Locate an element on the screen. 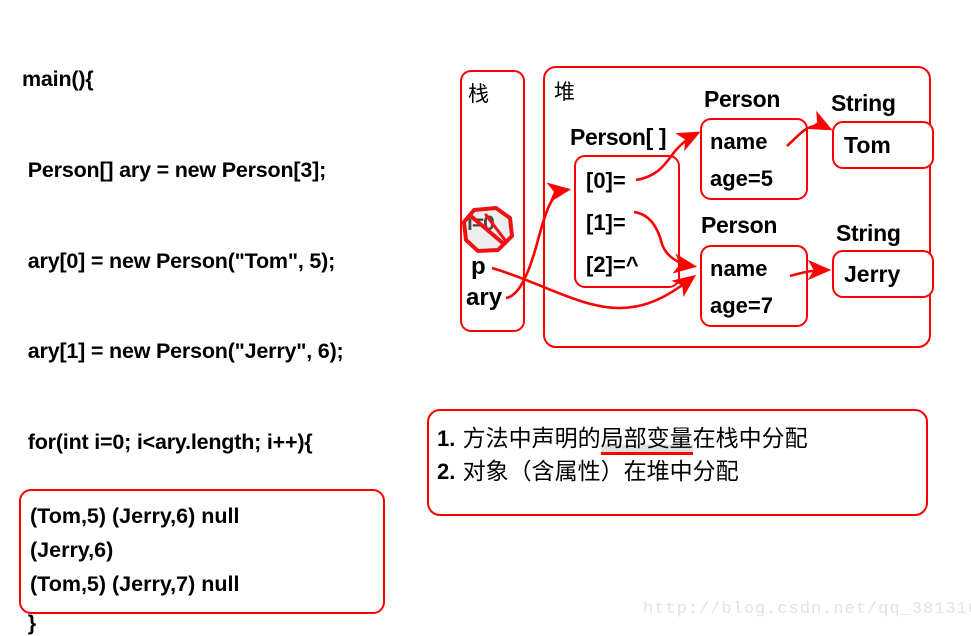 This screenshot has height=636, width=971. array-slot-2: [2]=^ is located at coordinates (612, 264).